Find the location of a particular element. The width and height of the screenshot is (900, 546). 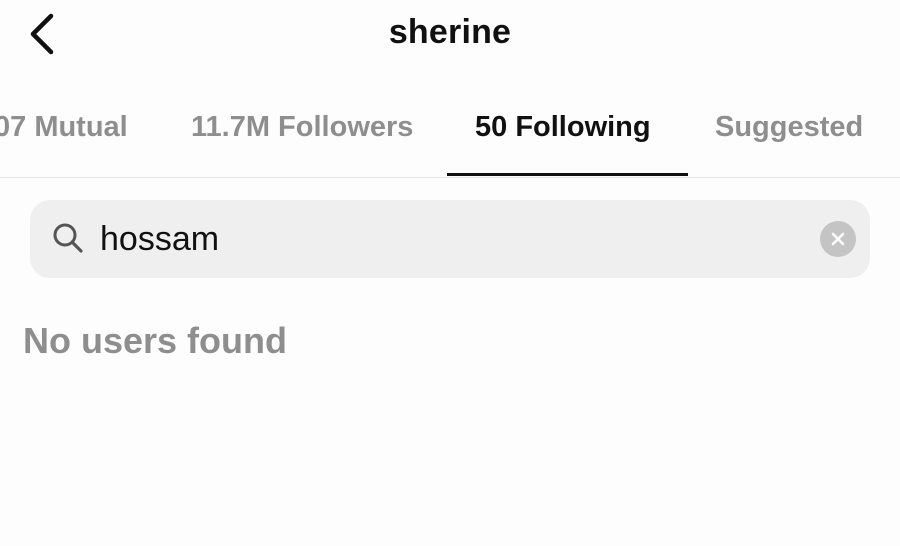

clear-icon is located at coordinates (838, 239).